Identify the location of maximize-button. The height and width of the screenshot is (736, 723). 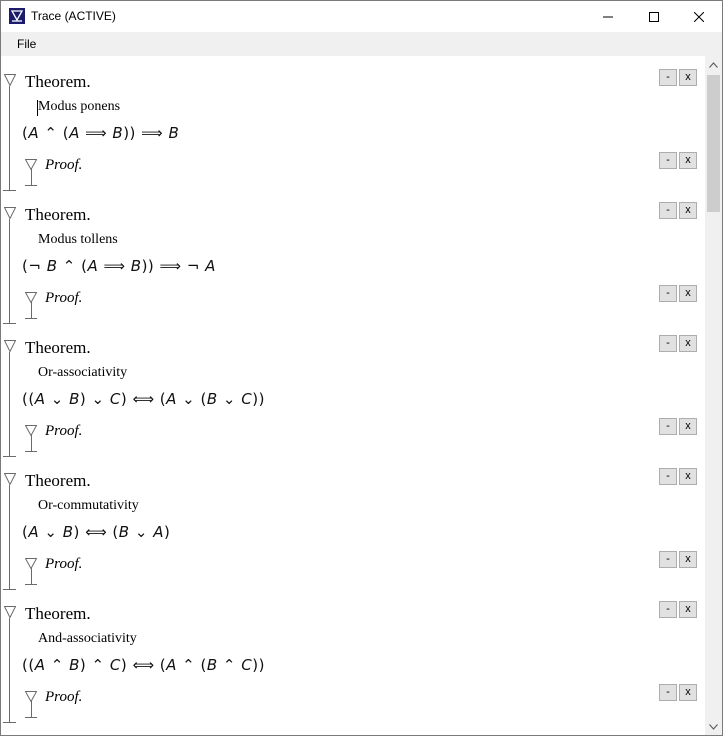
(654, 16).